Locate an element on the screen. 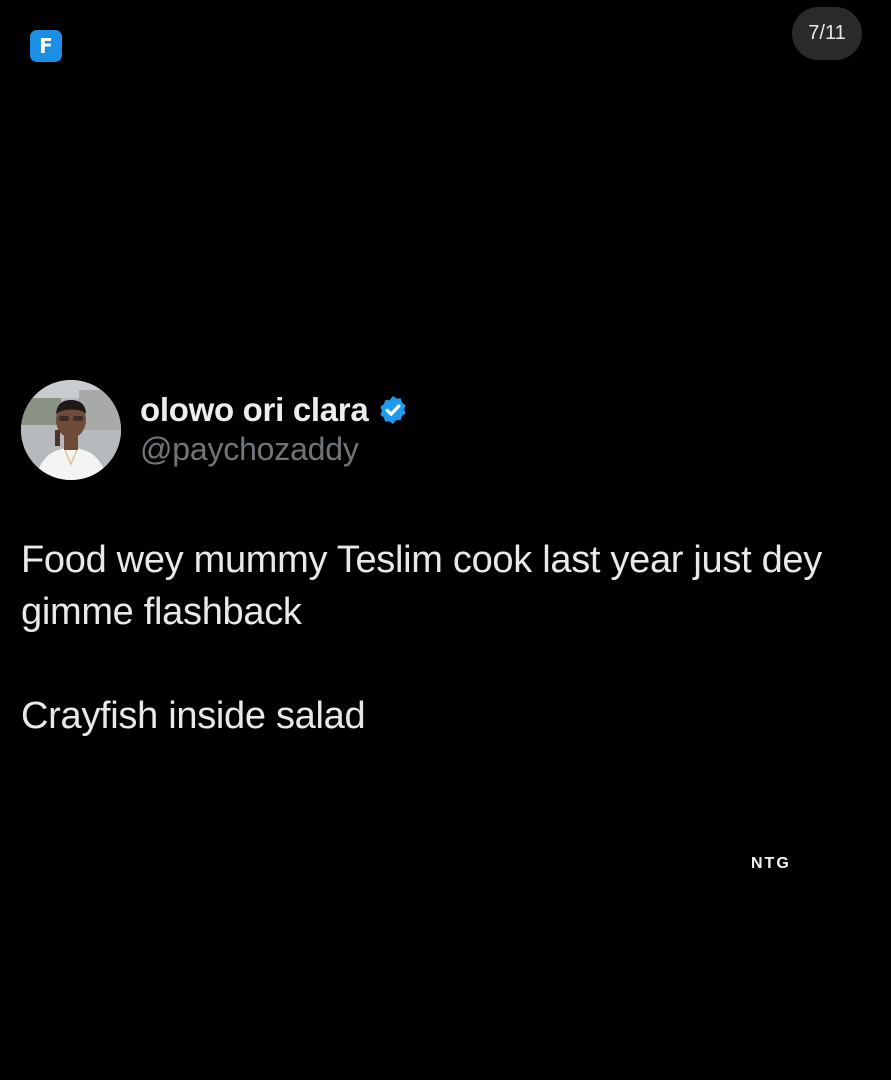 The height and width of the screenshot is (1080, 891). avatar is located at coordinates (71, 430).